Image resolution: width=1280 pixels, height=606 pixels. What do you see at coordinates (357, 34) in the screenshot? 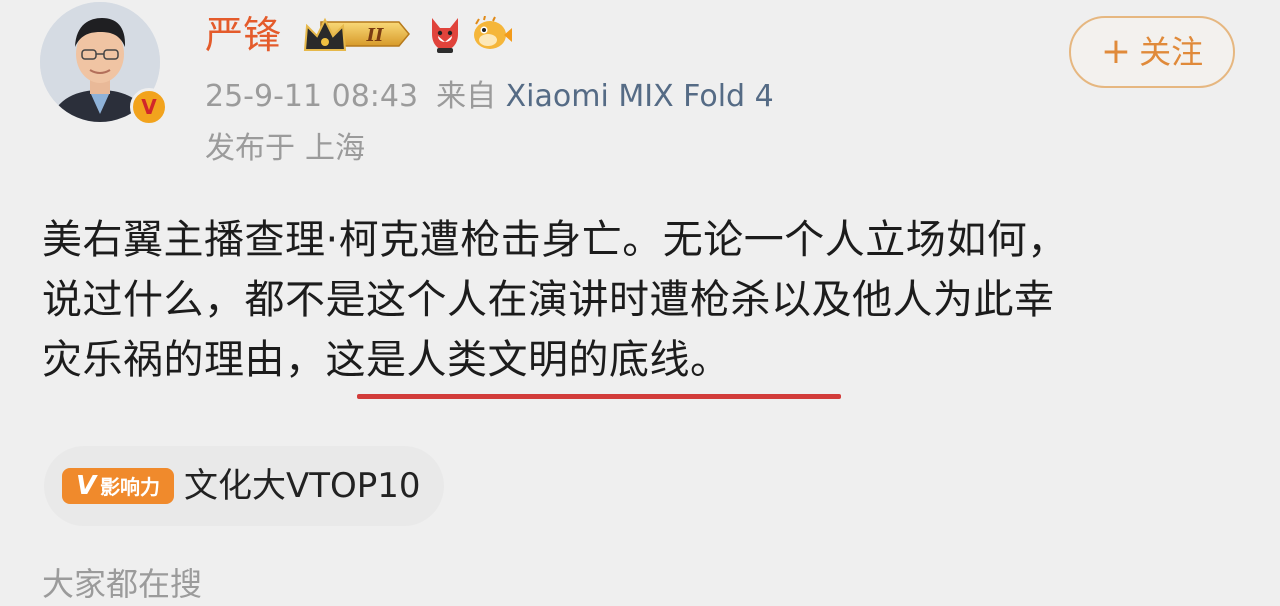
I see `crown-level-badge-icon: II` at bounding box center [357, 34].